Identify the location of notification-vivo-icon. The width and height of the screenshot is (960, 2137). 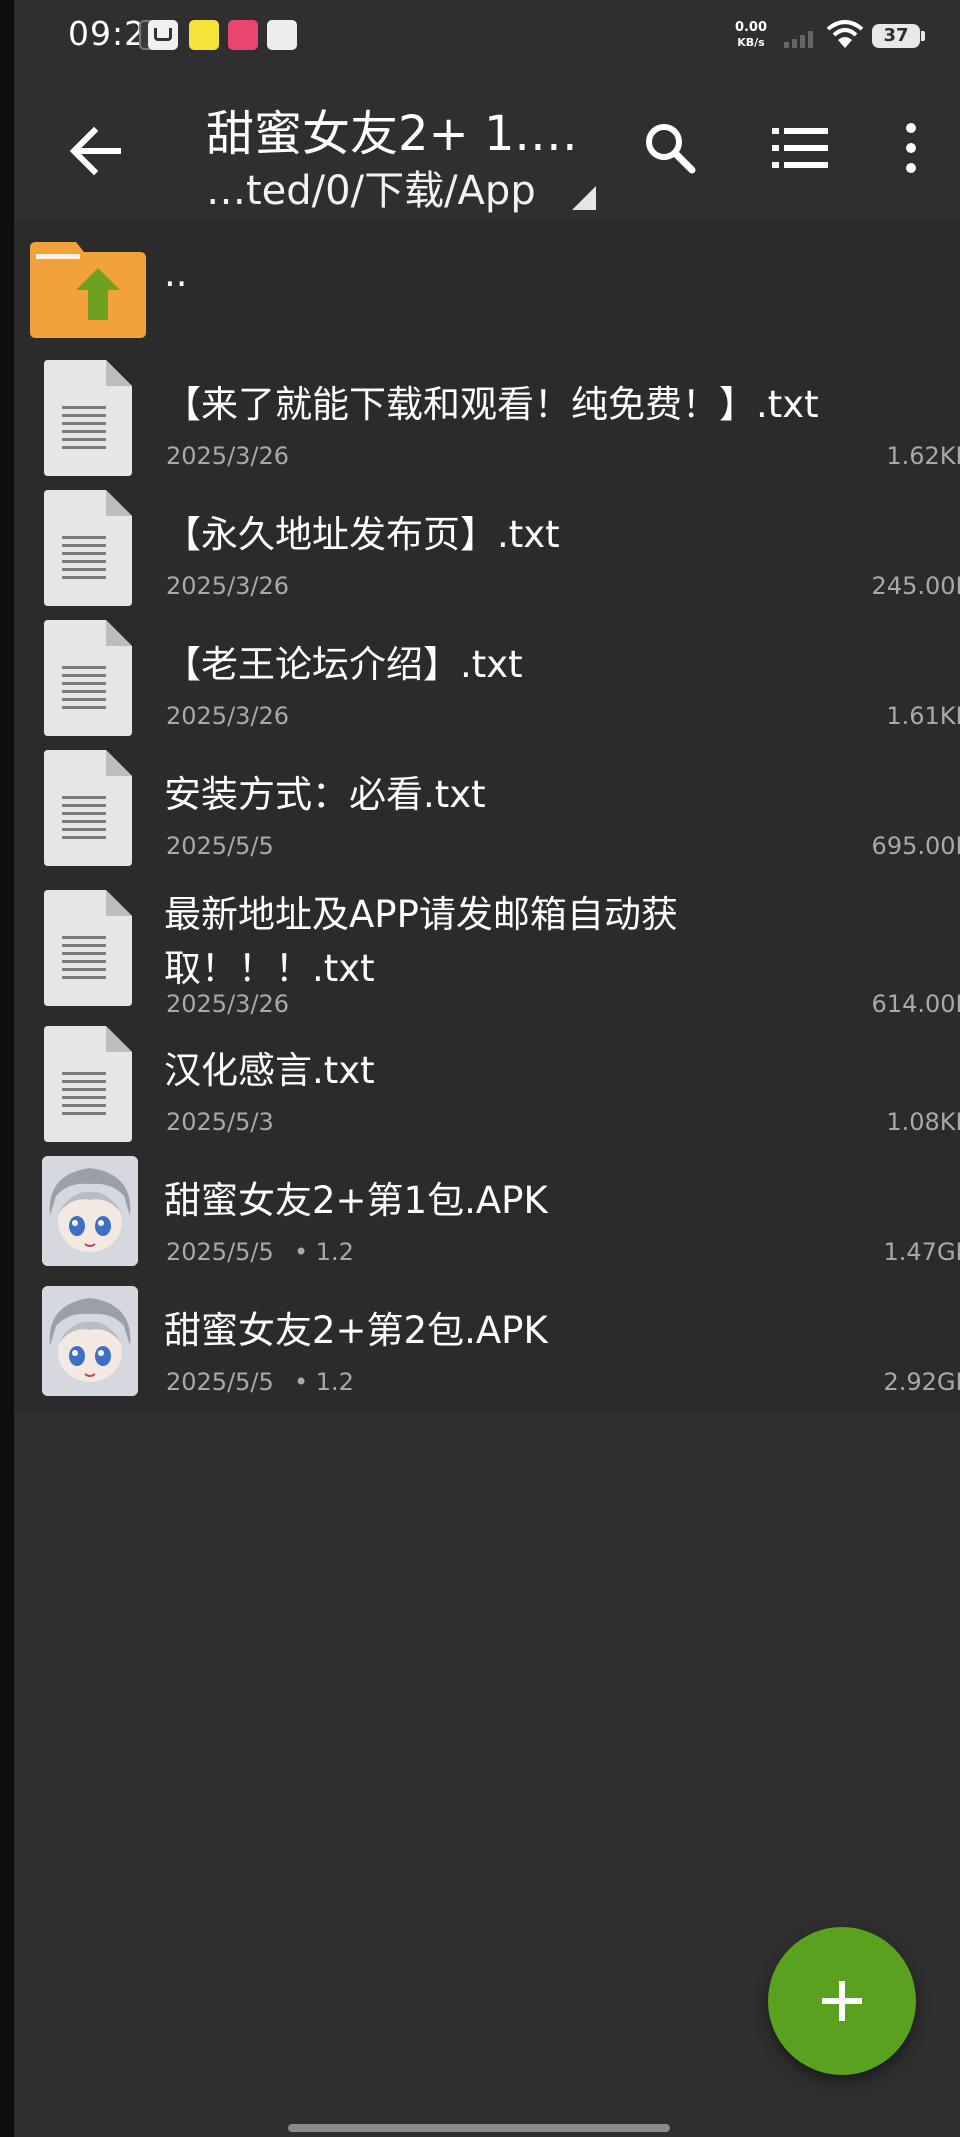
(282, 35).